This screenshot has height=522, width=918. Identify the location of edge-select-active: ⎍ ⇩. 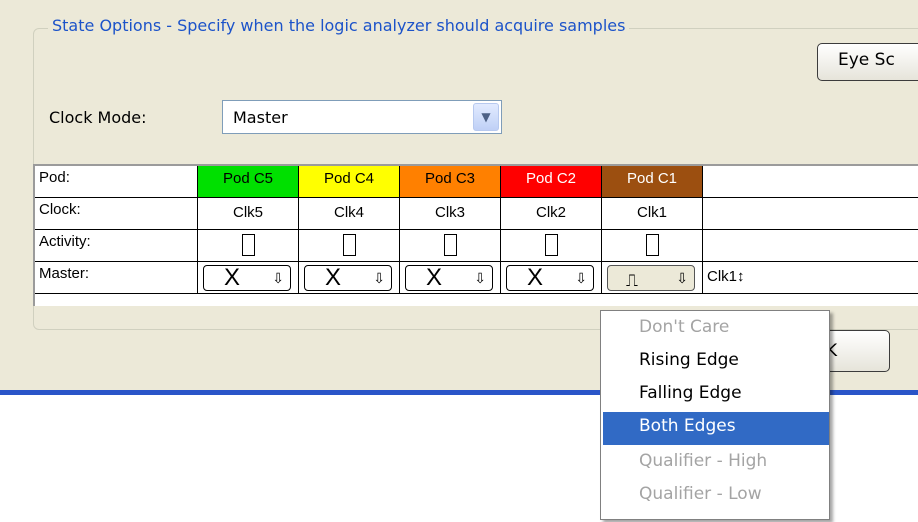
(651, 278).